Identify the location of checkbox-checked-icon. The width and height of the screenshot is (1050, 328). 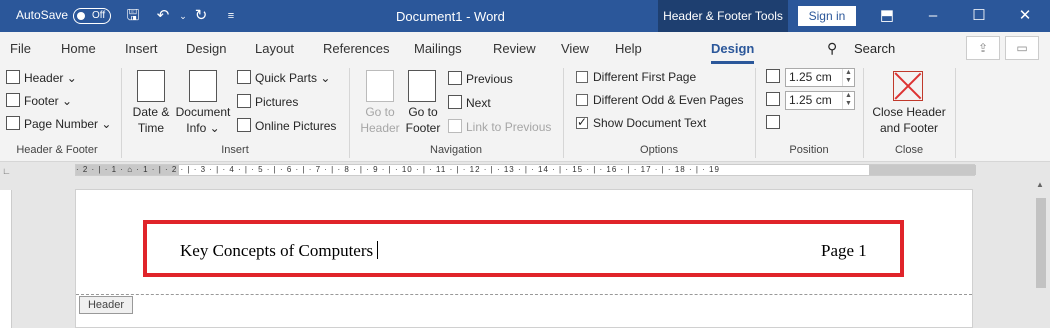
(582, 122).